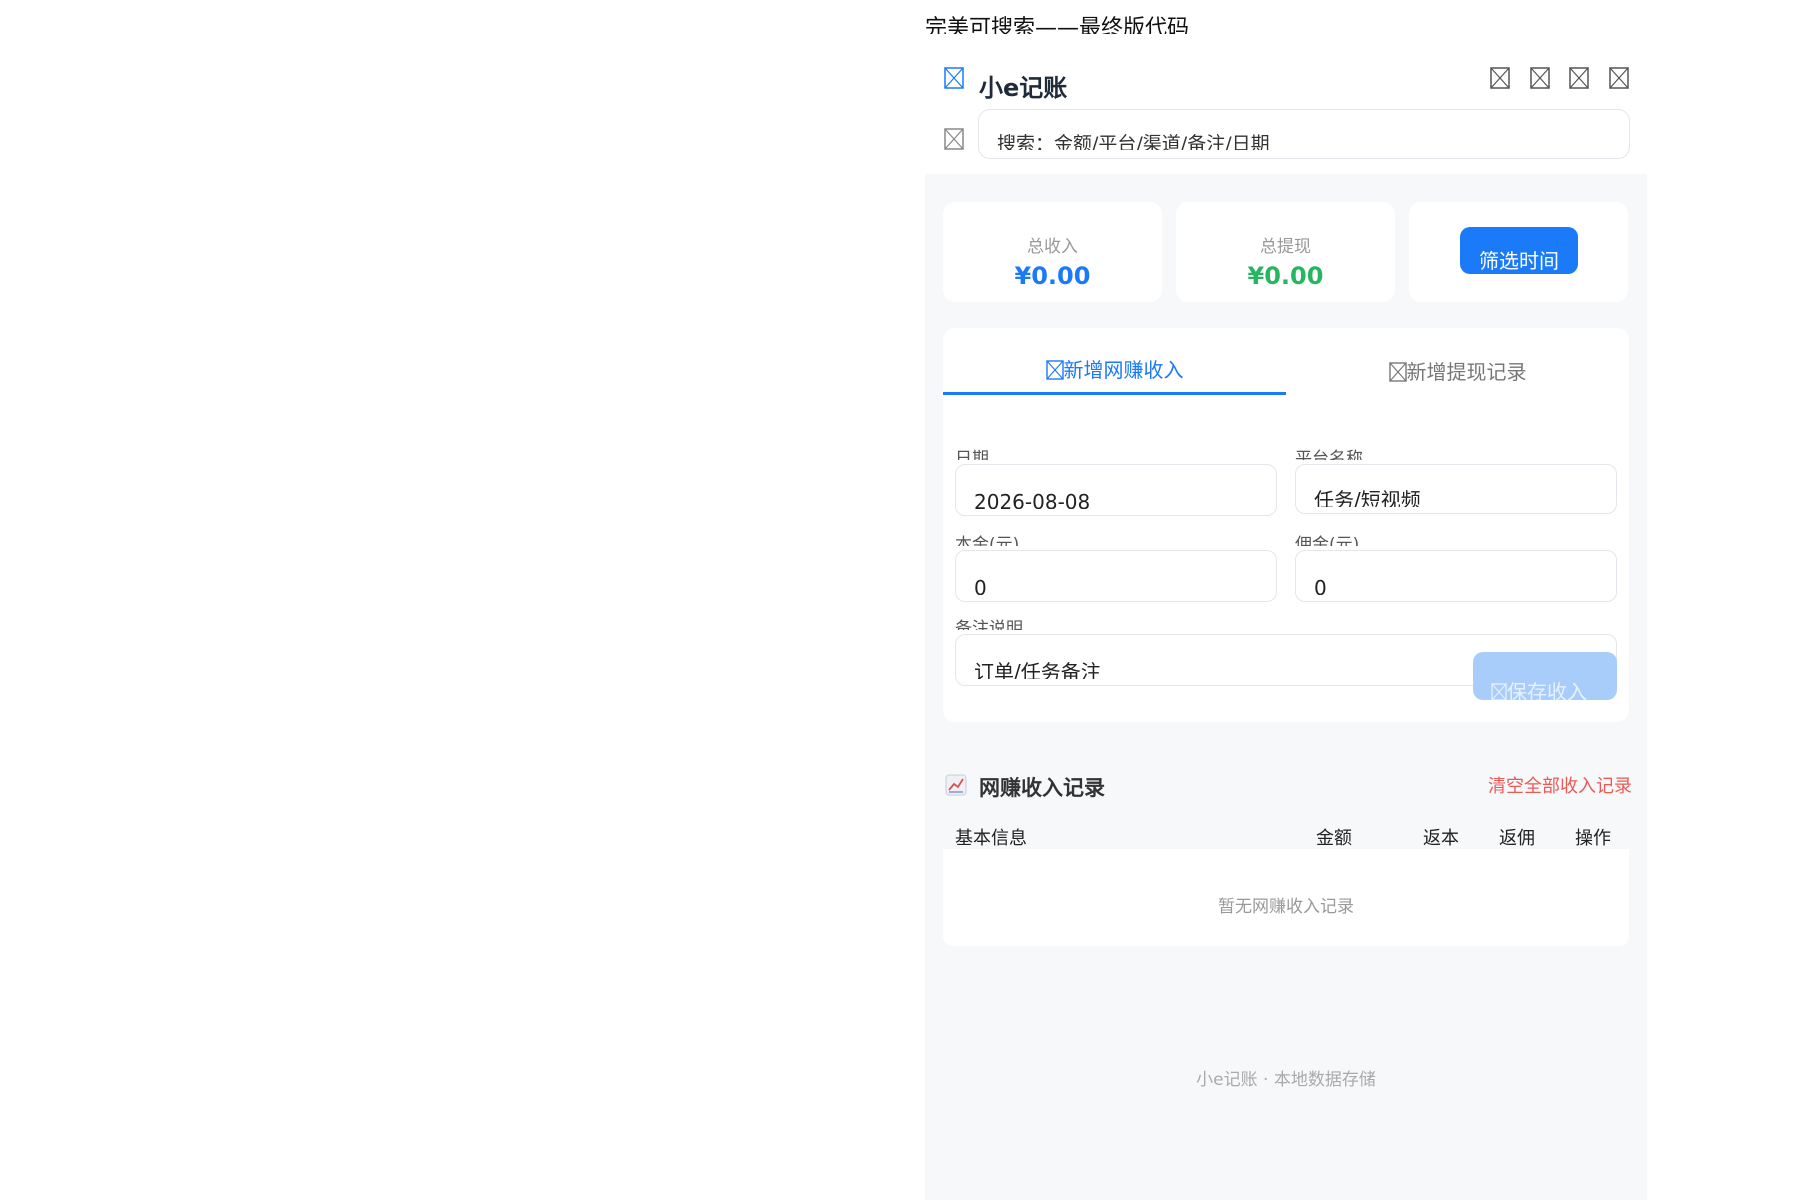 The height and width of the screenshot is (1200, 1800). Describe the element at coordinates (956, 785) in the screenshot. I see `chart-increasing-icon` at that location.